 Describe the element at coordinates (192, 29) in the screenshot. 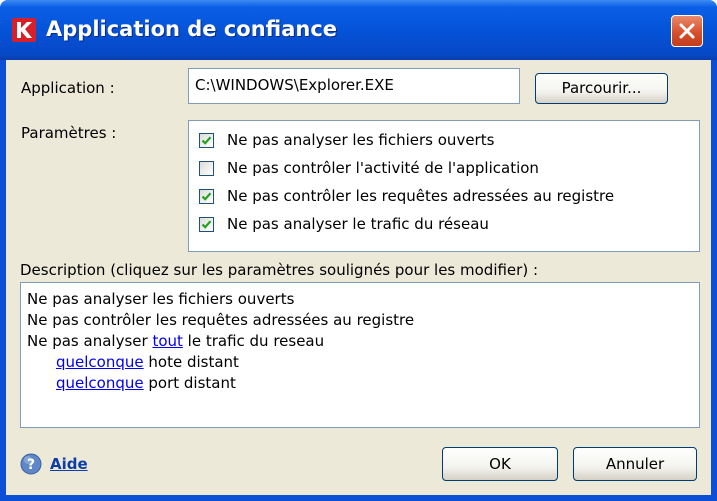

I see `window-title: Application de confiance` at that location.